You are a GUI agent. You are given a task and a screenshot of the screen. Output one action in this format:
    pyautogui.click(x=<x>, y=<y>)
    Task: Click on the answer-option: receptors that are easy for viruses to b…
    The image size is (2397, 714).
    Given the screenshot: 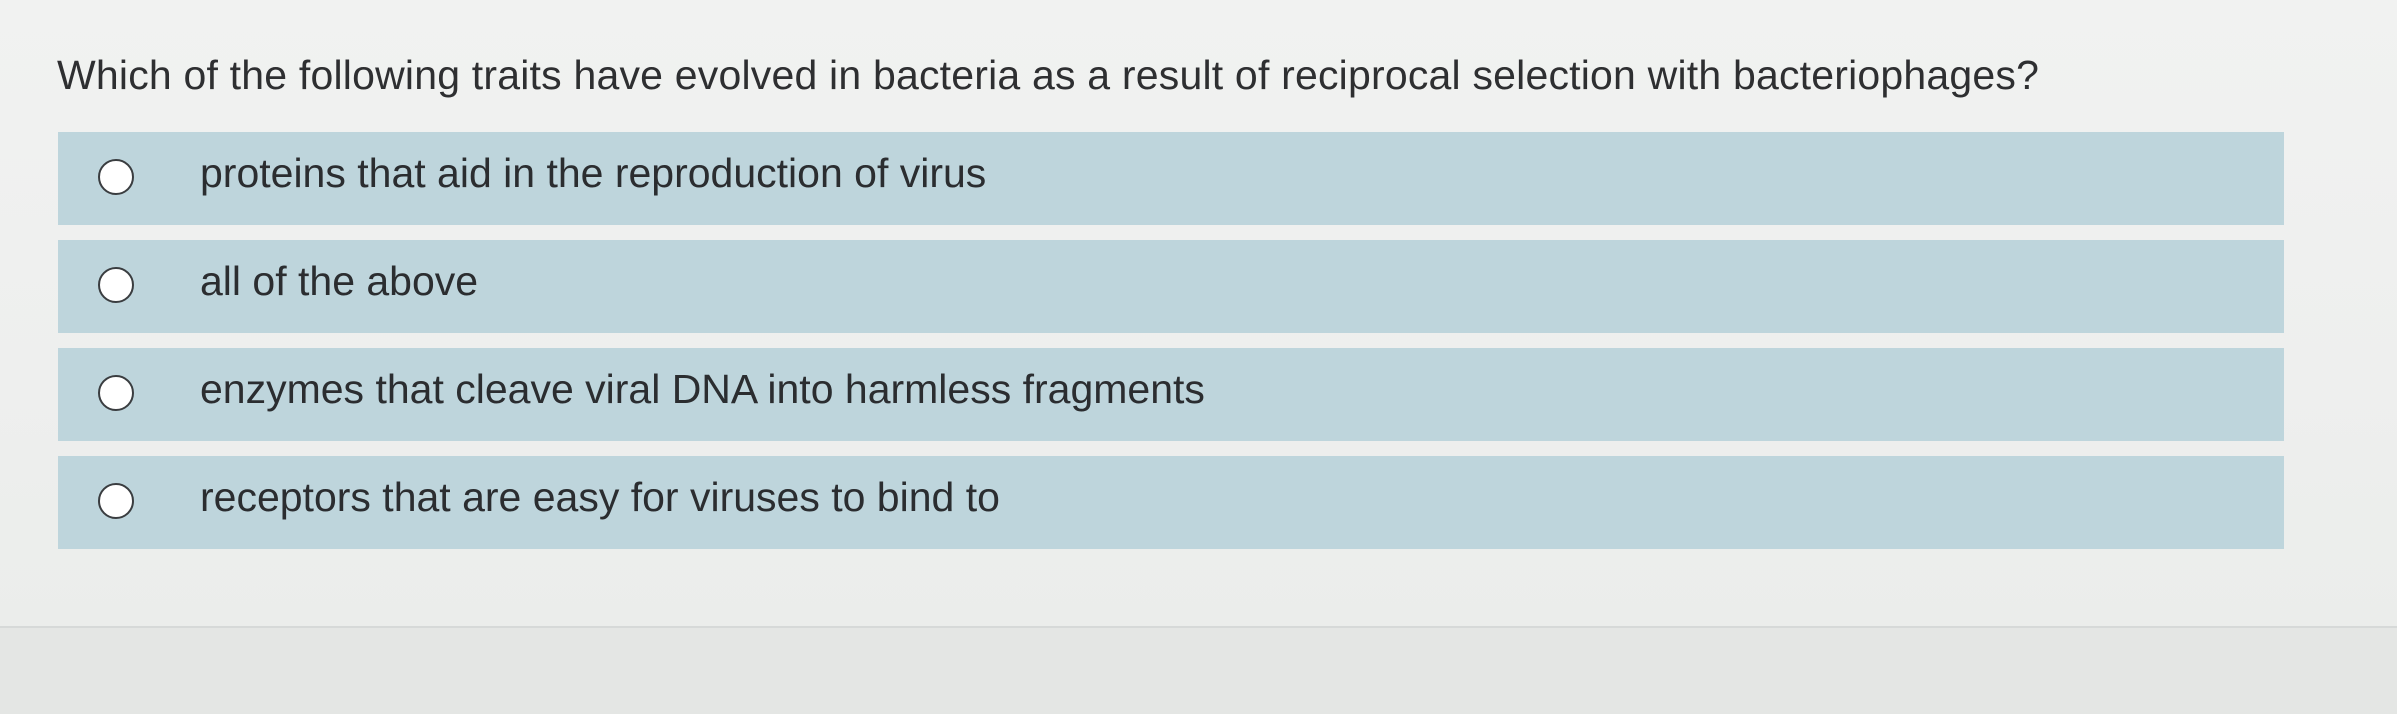 What is the action you would take?
    pyautogui.click(x=1171, y=502)
    